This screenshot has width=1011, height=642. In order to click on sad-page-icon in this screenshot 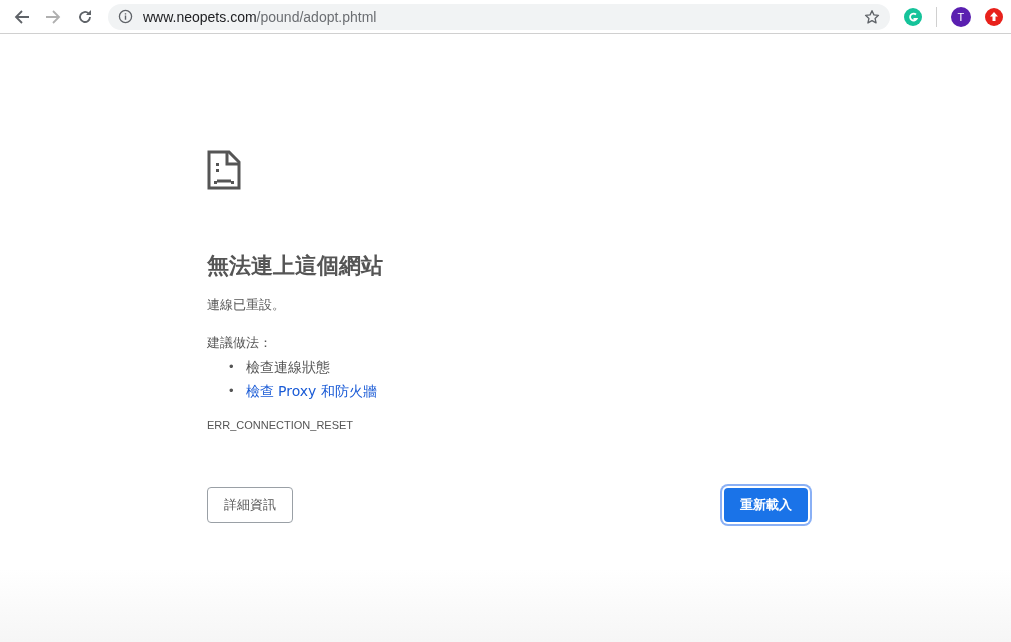, I will do `click(224, 170)`.